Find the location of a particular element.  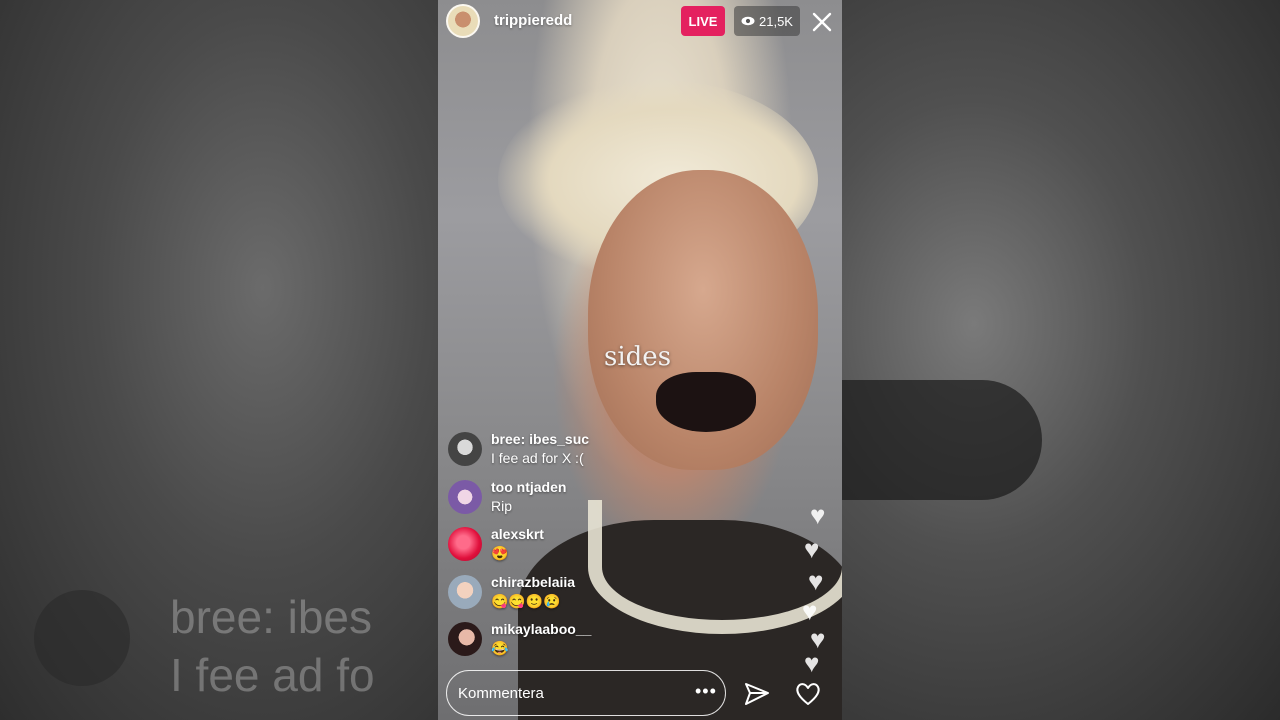

commenter-username: mikaylaaboo__ is located at coordinates (541, 629).